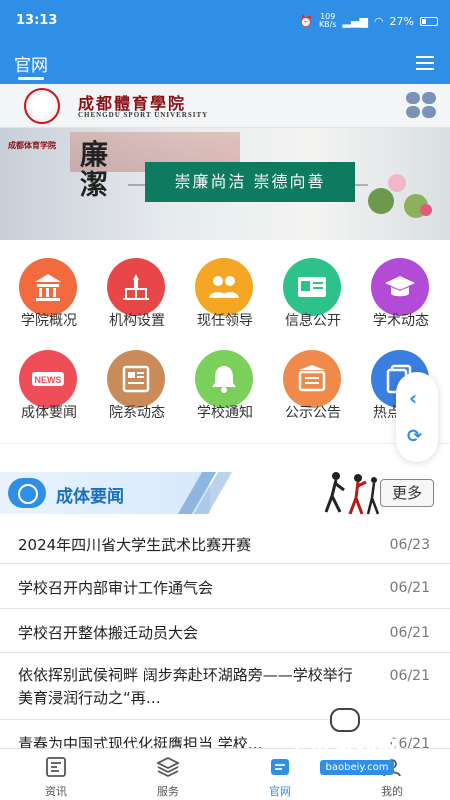 This screenshot has width=450, height=800. Describe the element at coordinates (225, 413) in the screenshot. I see `grid-item-label: 学校通知` at that location.